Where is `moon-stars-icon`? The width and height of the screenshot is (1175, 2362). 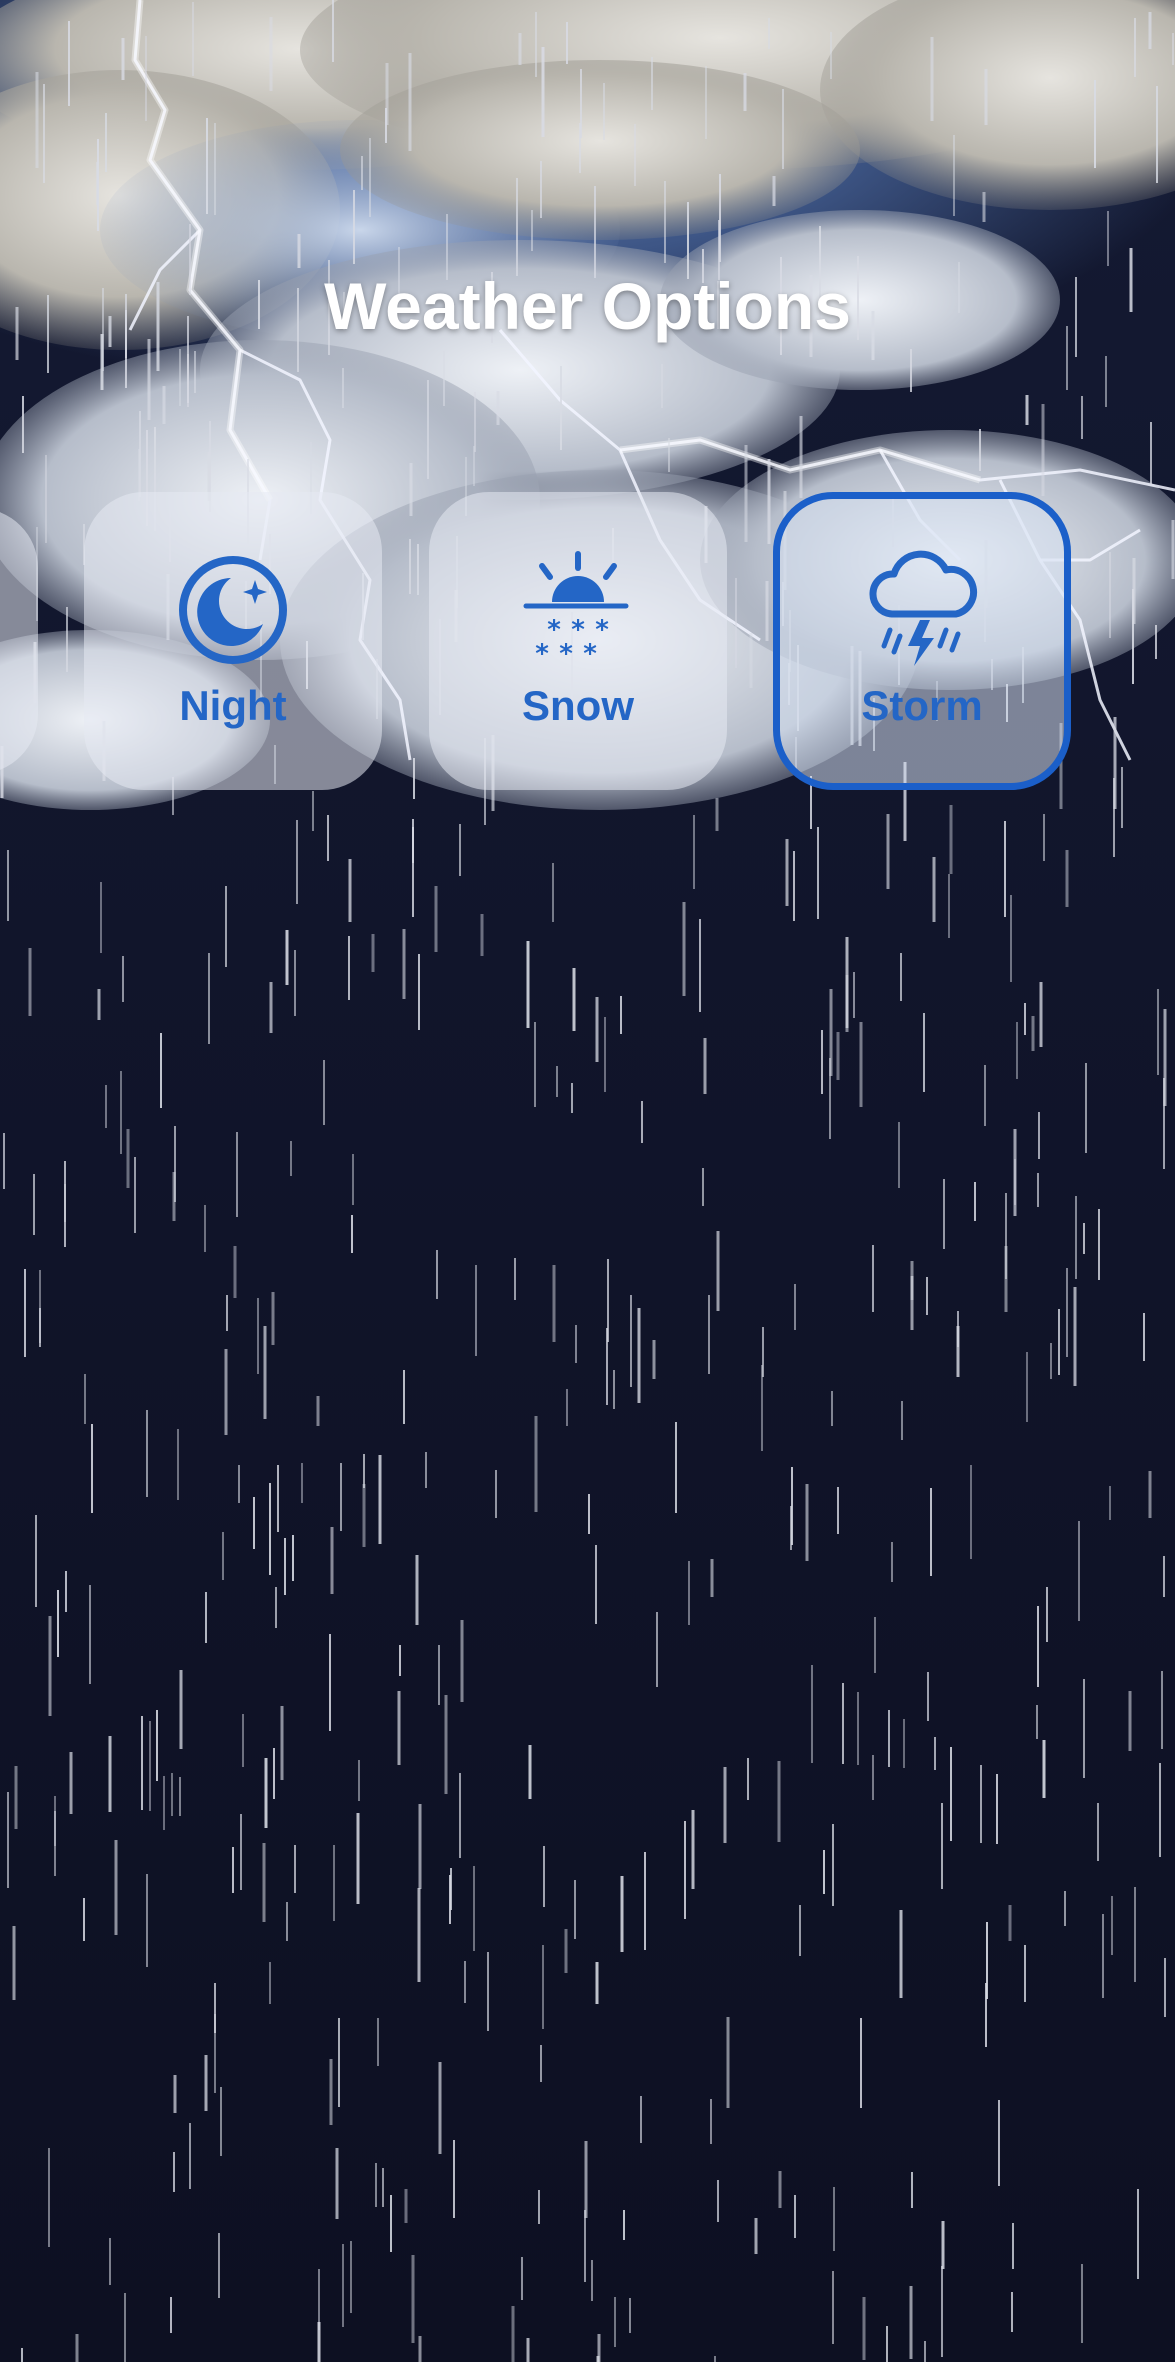
moon-stars-icon is located at coordinates (233, 610).